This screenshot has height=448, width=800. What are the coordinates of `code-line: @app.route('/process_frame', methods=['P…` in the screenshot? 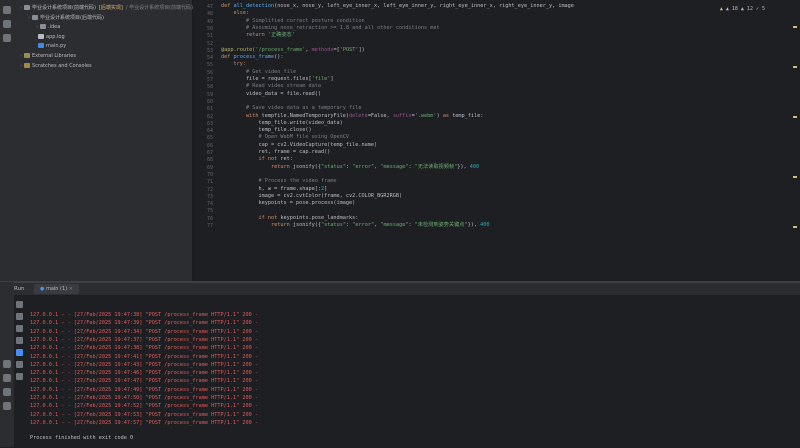 It's located at (293, 50).